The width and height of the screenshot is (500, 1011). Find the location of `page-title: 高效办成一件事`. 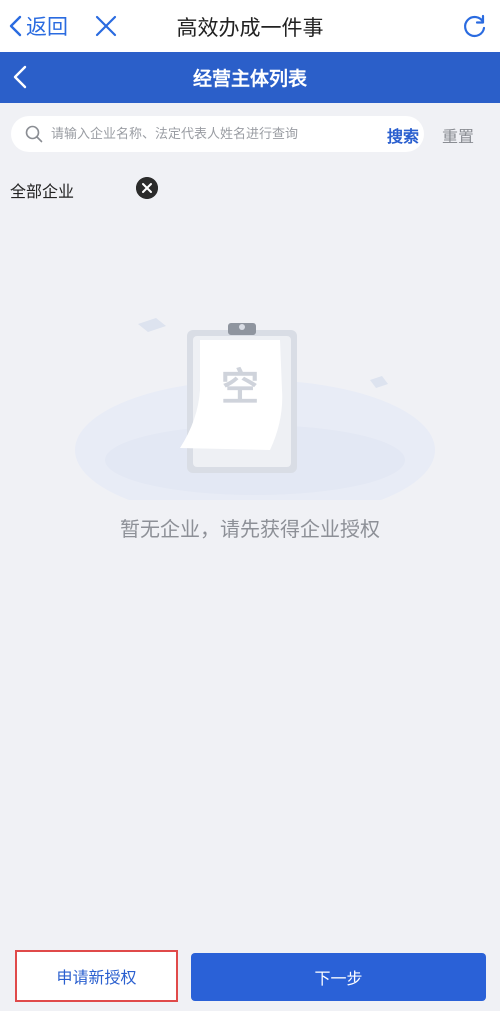

page-title: 高效办成一件事 is located at coordinates (250, 28).